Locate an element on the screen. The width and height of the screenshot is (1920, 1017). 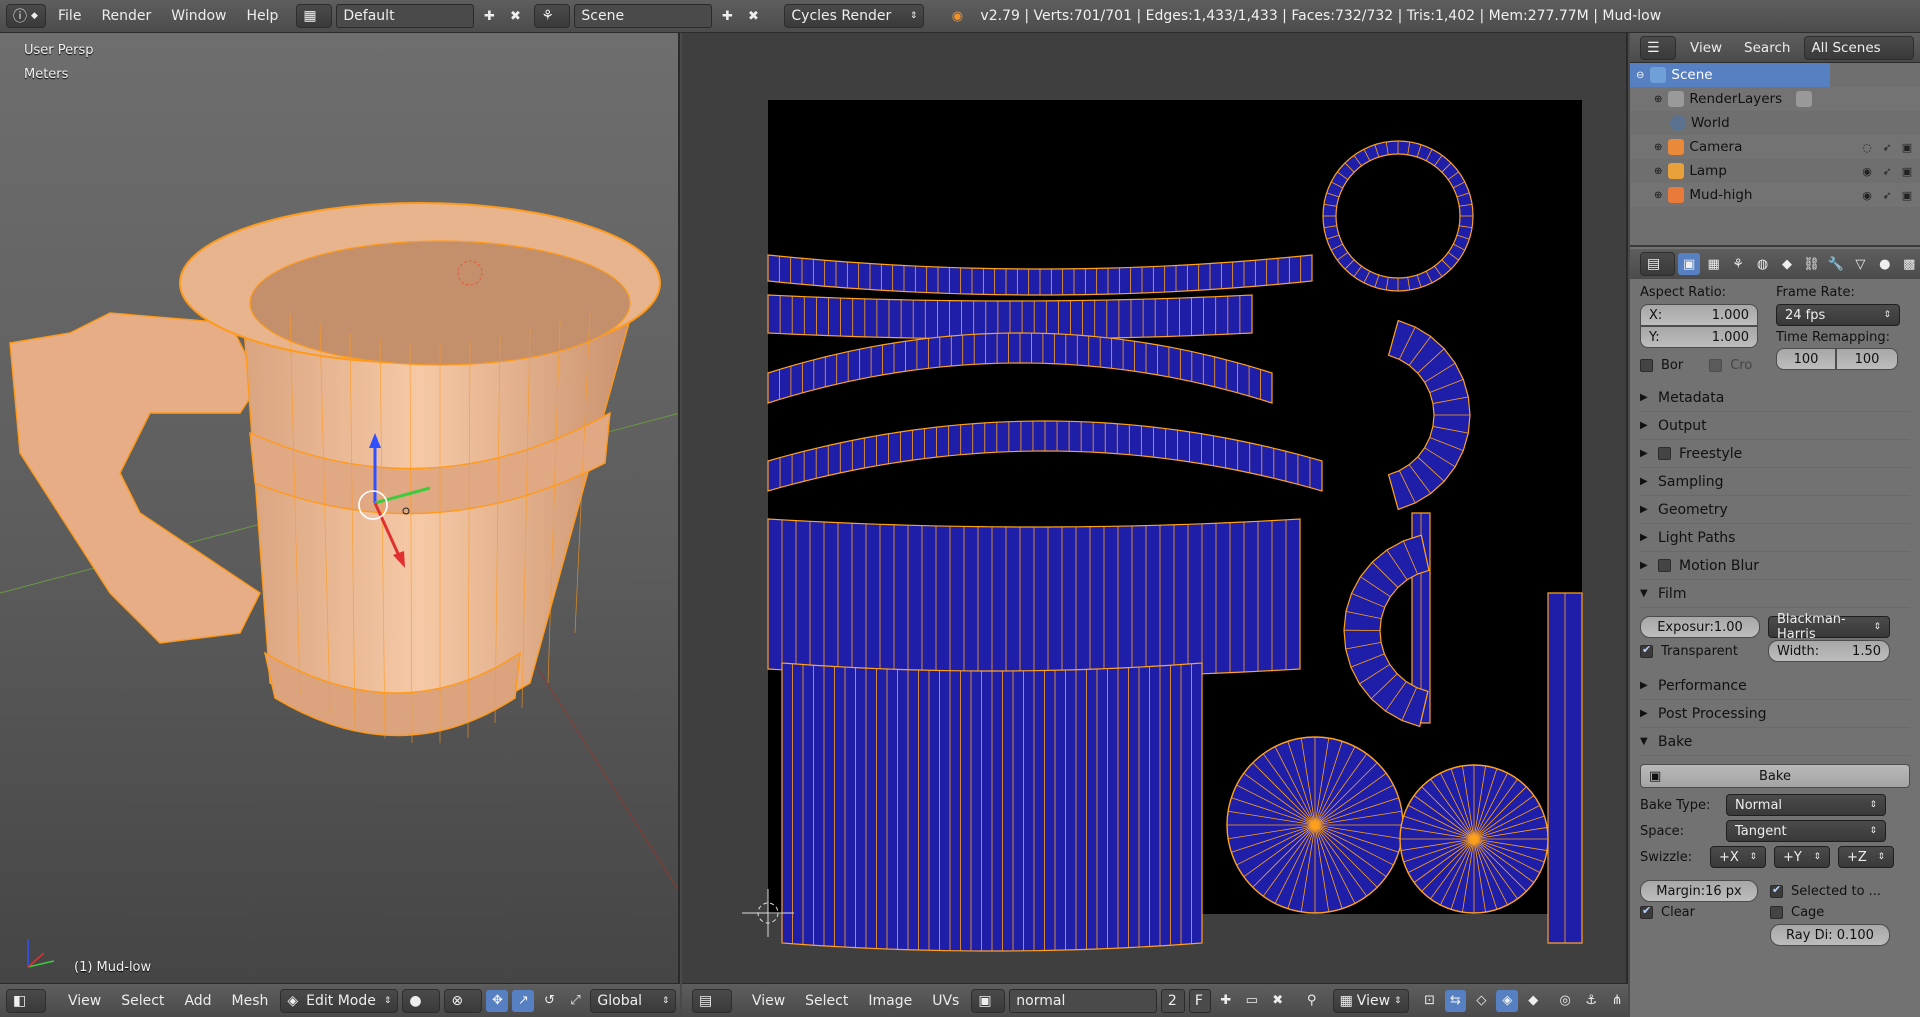
outliner-item-scene: ⊖ Scene is located at coordinates (1730, 75).